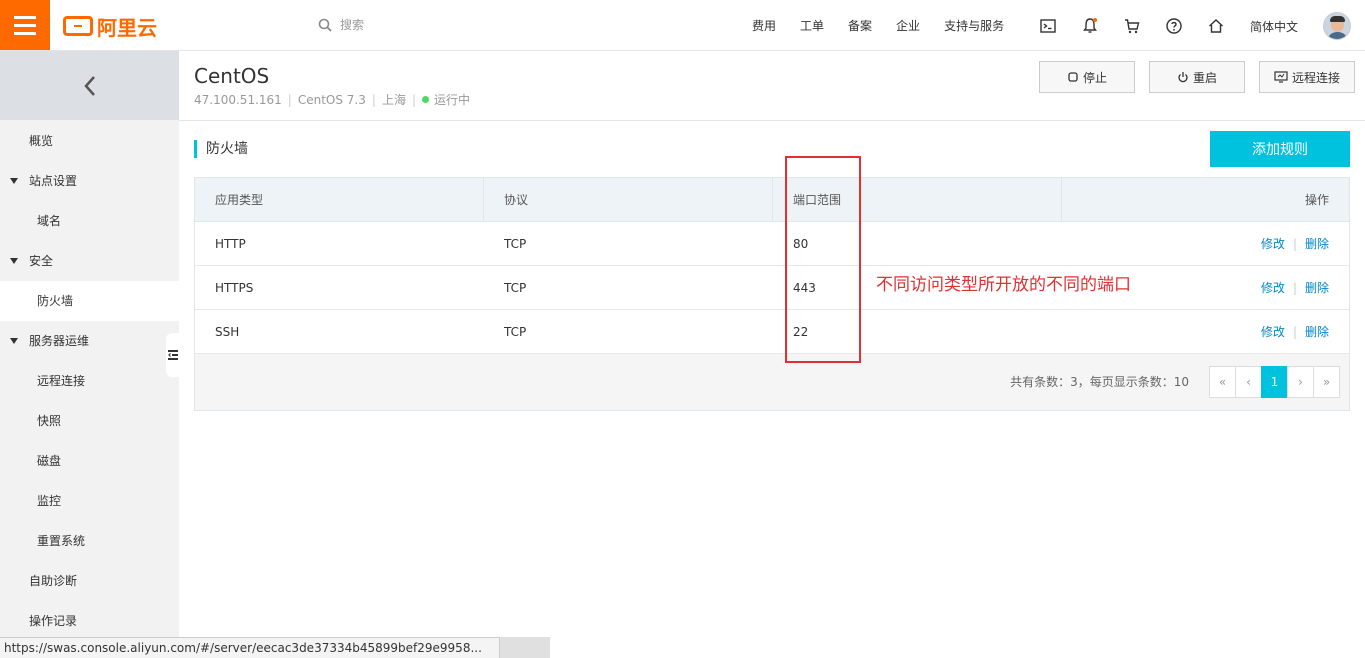  I want to click on avatar, so click(1337, 26).